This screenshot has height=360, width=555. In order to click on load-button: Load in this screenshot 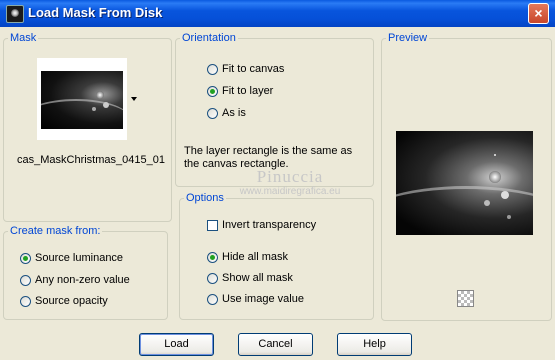, I will do `click(176, 344)`.